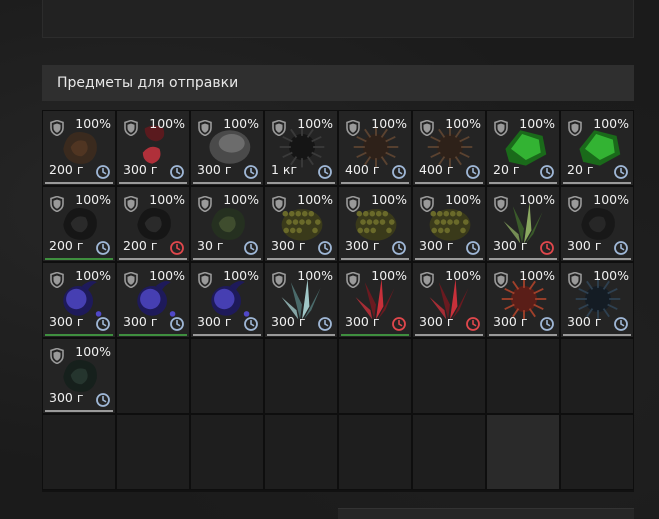 The height and width of the screenshot is (519, 659). Describe the element at coordinates (301, 148) in the screenshot. I see `inventory-slot: 100% 1 кг` at that location.